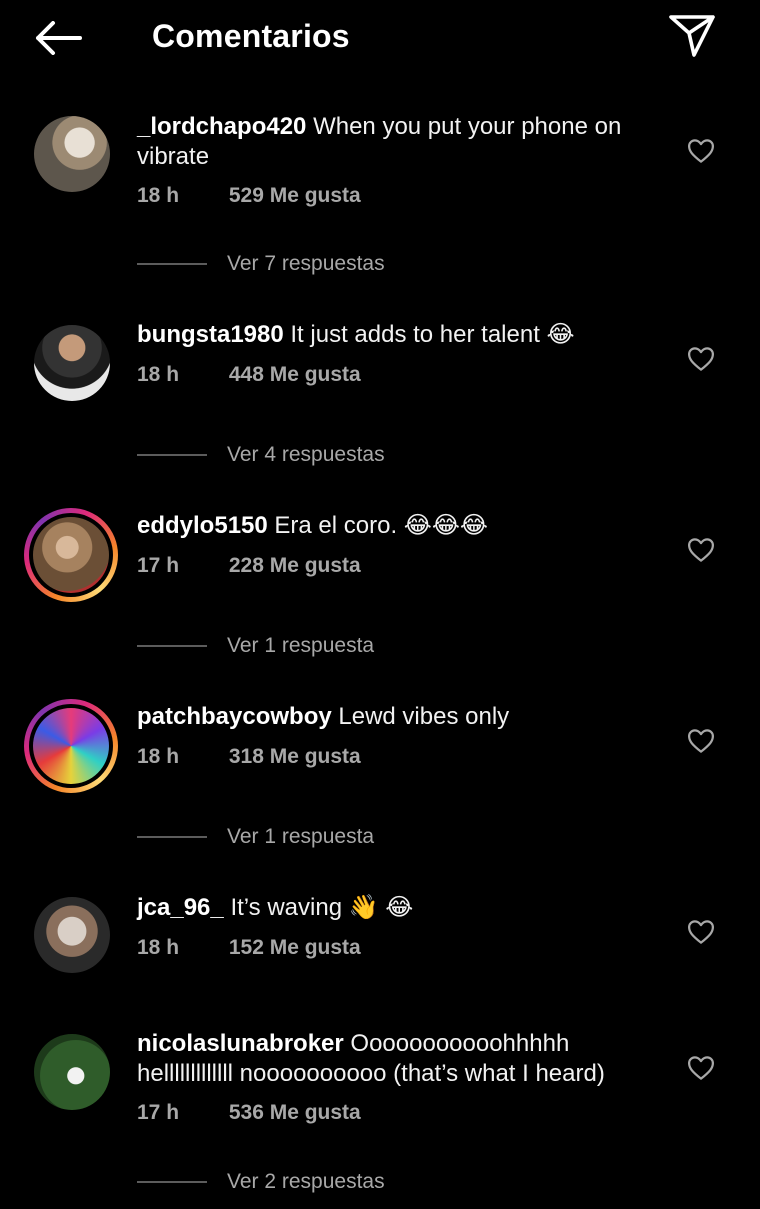 Image resolution: width=760 pixels, height=1209 pixels. What do you see at coordinates (295, 374) in the screenshot?
I see `likes-count: 448 Me gusta` at bounding box center [295, 374].